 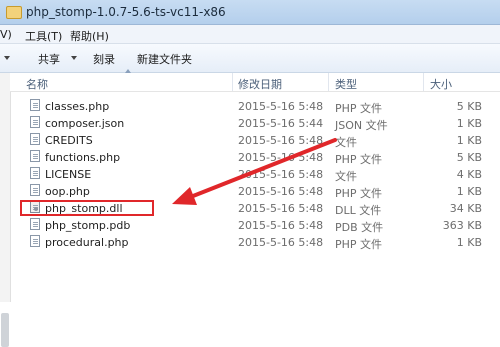 I want to click on column-header-name: 名称, so click(x=37, y=84).